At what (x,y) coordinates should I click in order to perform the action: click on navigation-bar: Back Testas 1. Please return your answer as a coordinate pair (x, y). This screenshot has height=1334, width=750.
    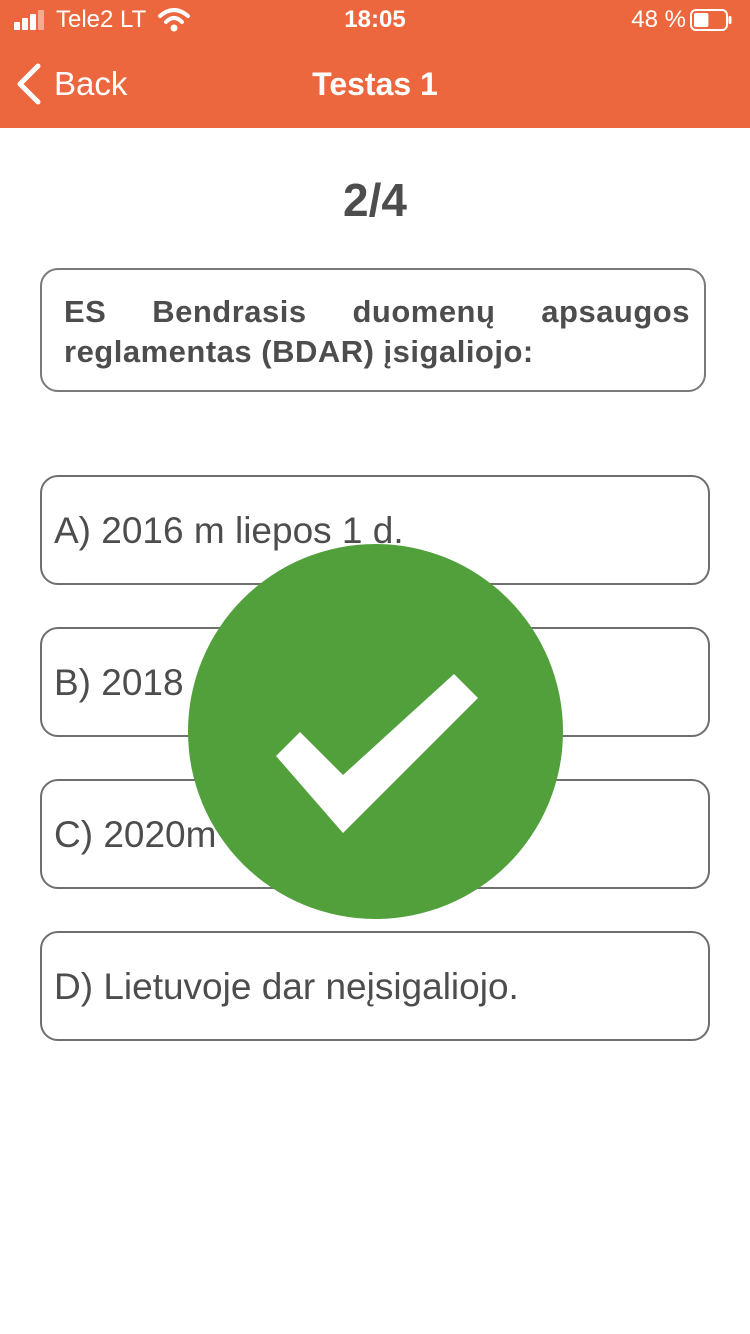
    Looking at the image, I should click on (375, 84).